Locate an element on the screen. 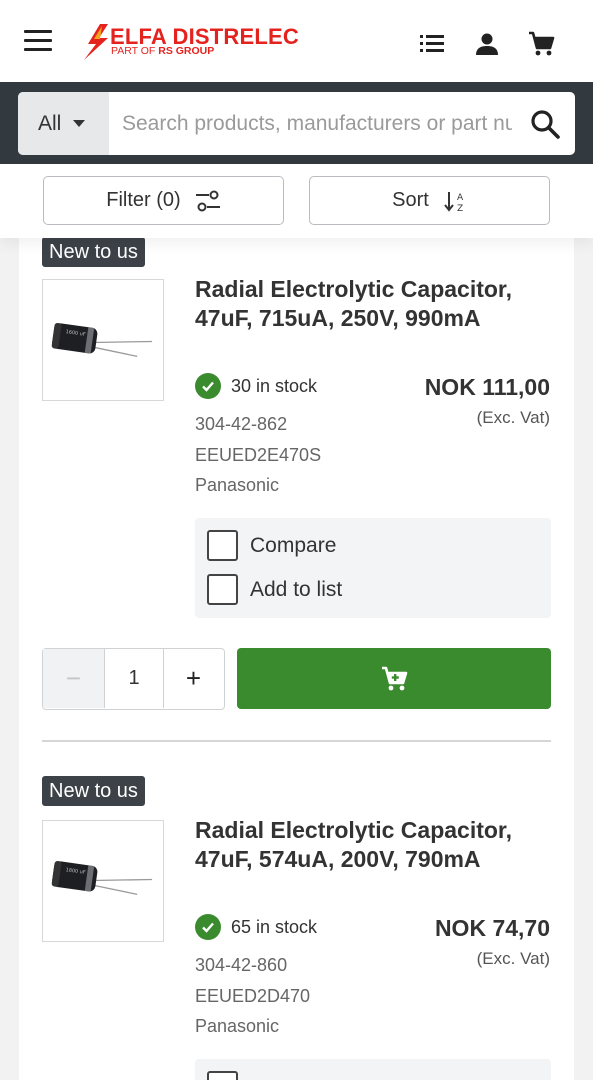  product-price: NOK 111,00 is located at coordinates (487, 387).